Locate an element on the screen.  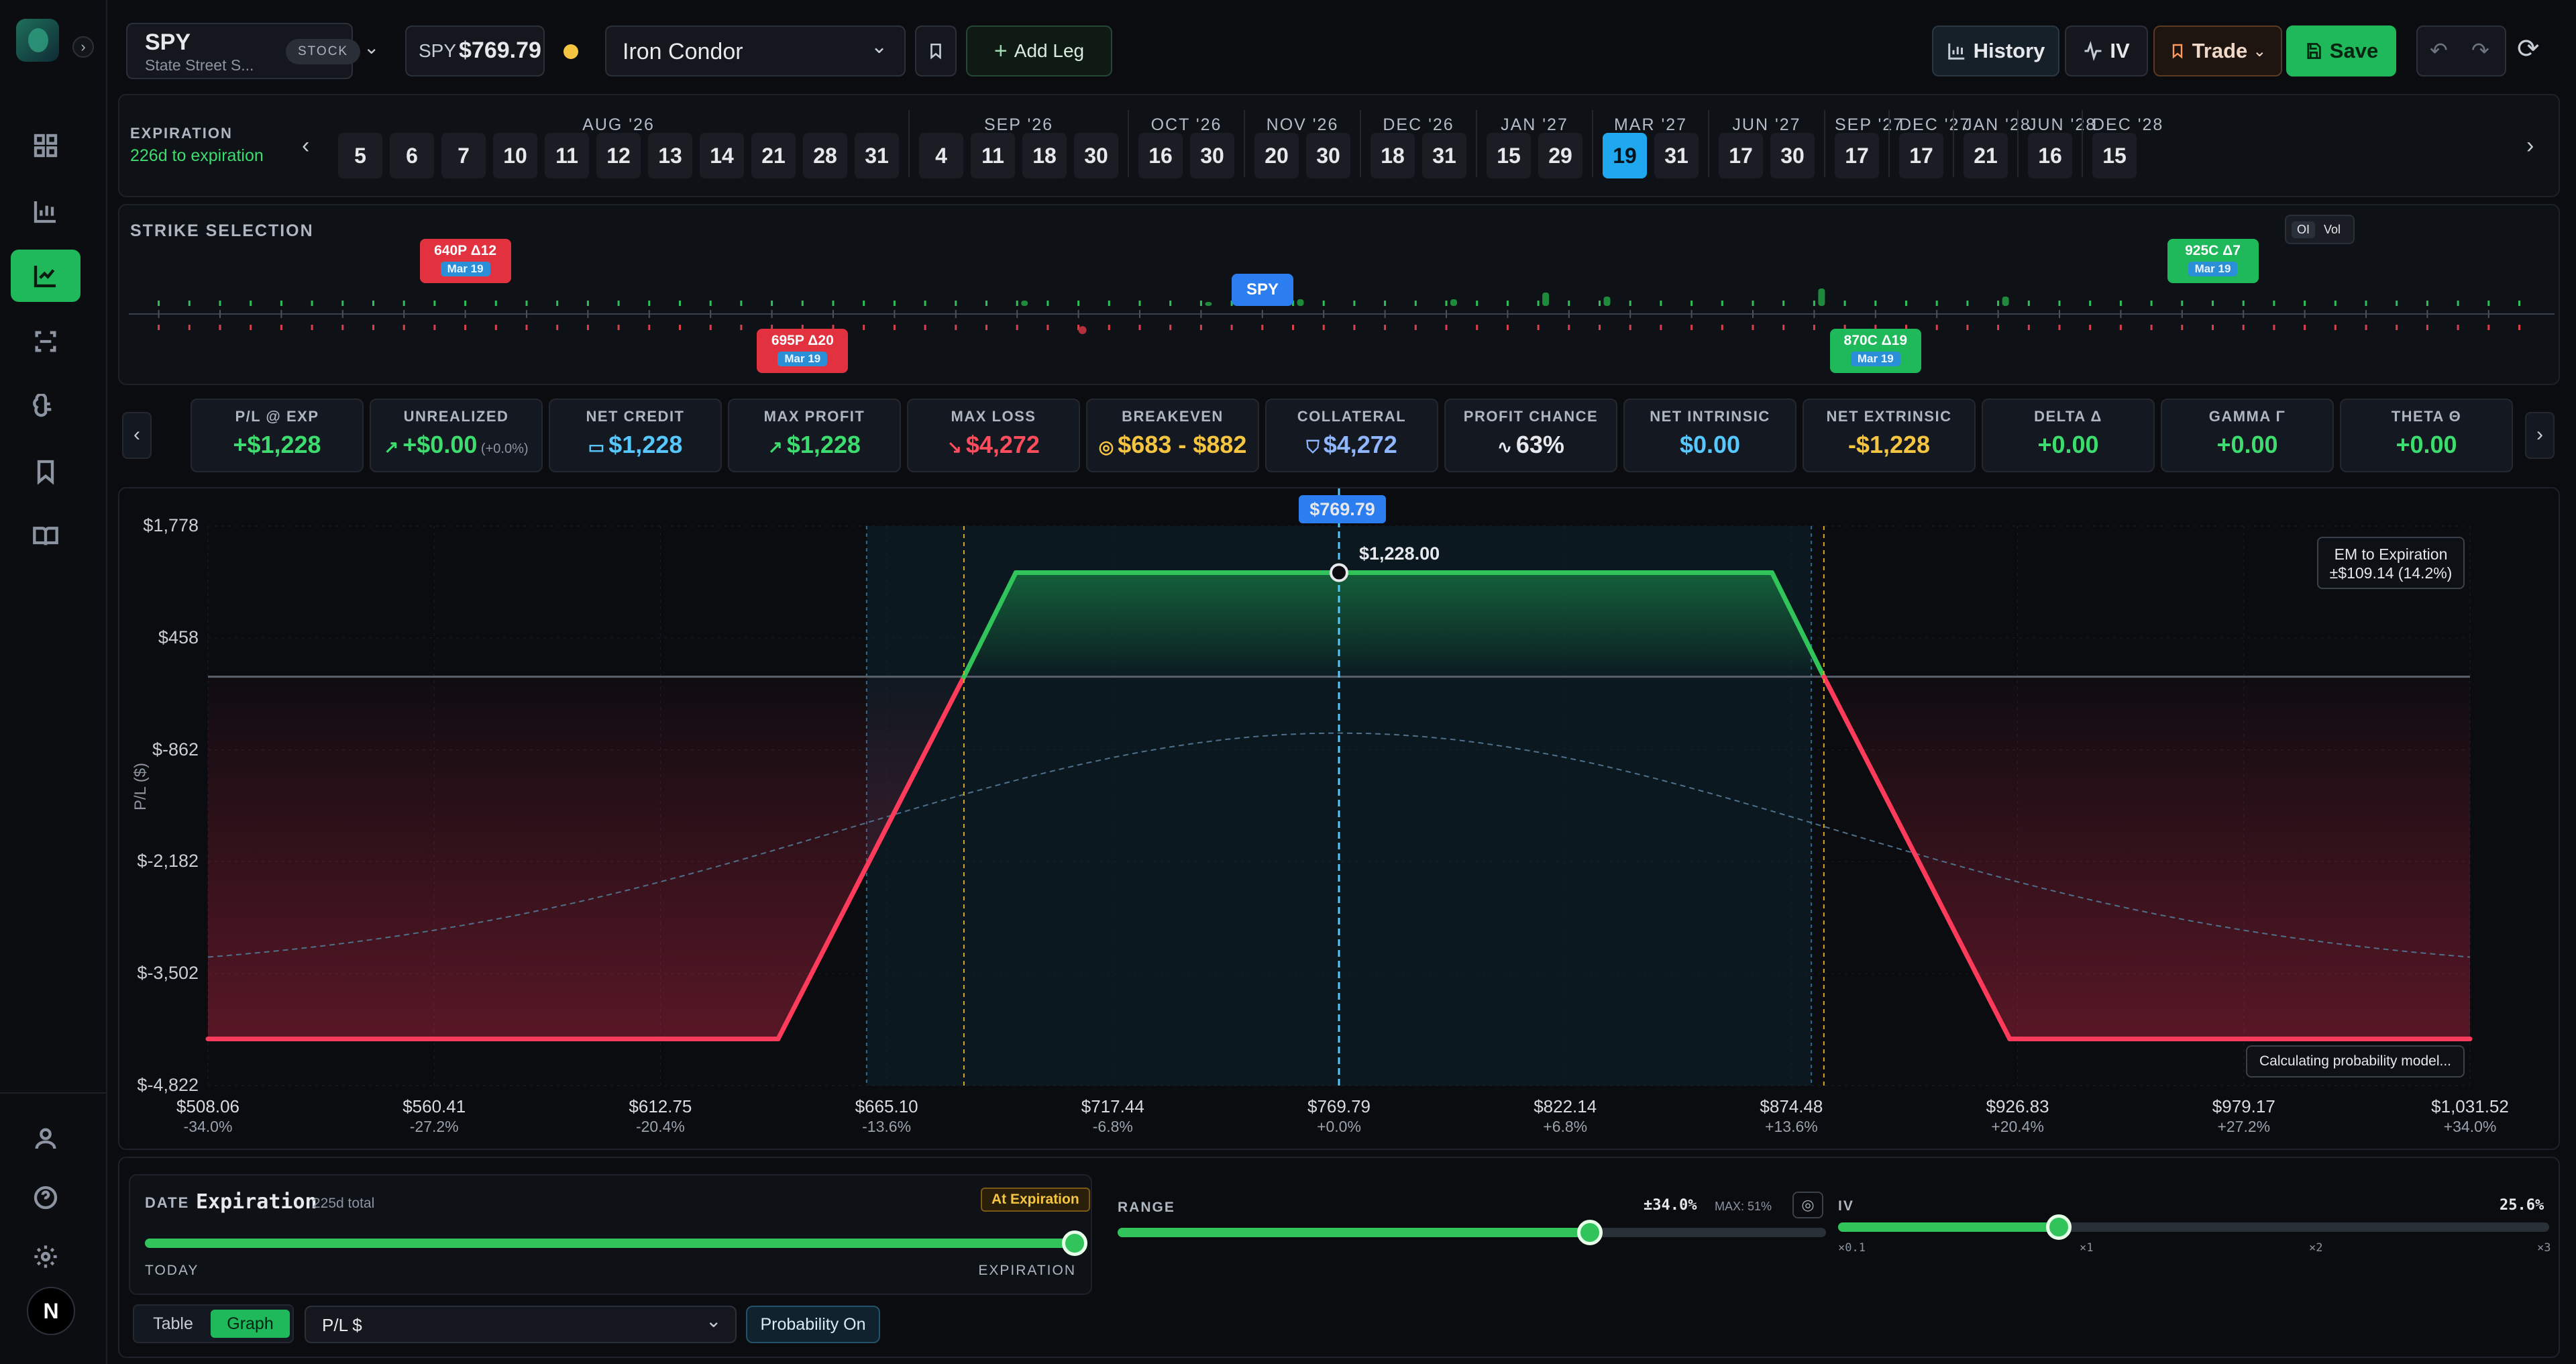
expiration-date-chip: 5 is located at coordinates (360, 155).